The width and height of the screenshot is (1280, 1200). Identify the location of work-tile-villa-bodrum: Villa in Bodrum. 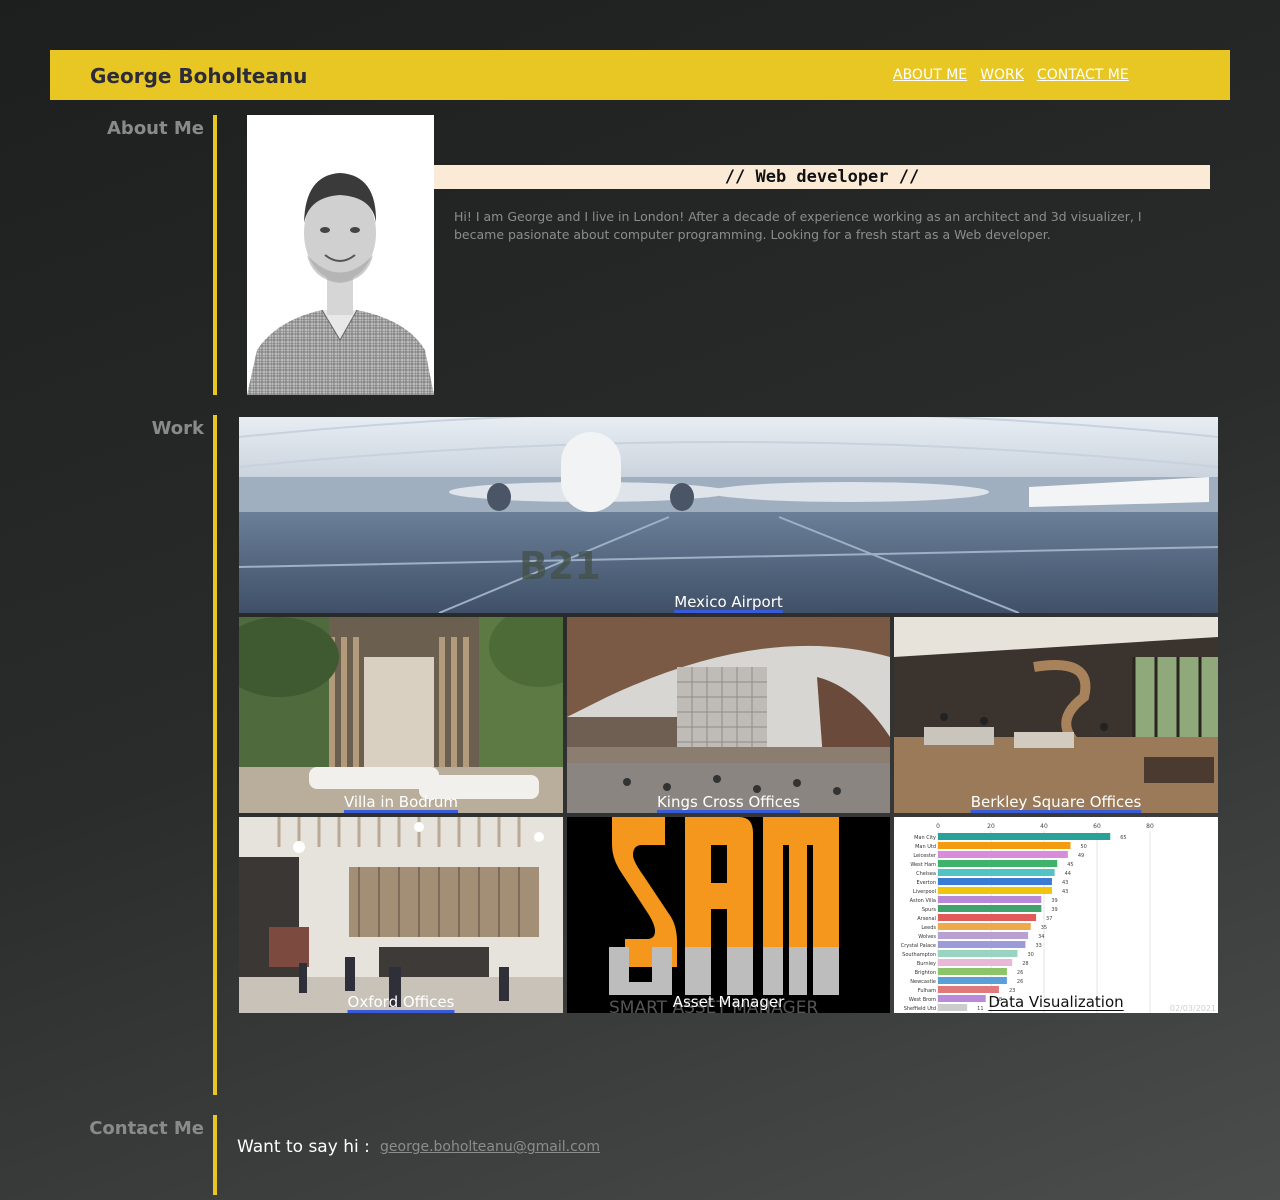
(401, 715).